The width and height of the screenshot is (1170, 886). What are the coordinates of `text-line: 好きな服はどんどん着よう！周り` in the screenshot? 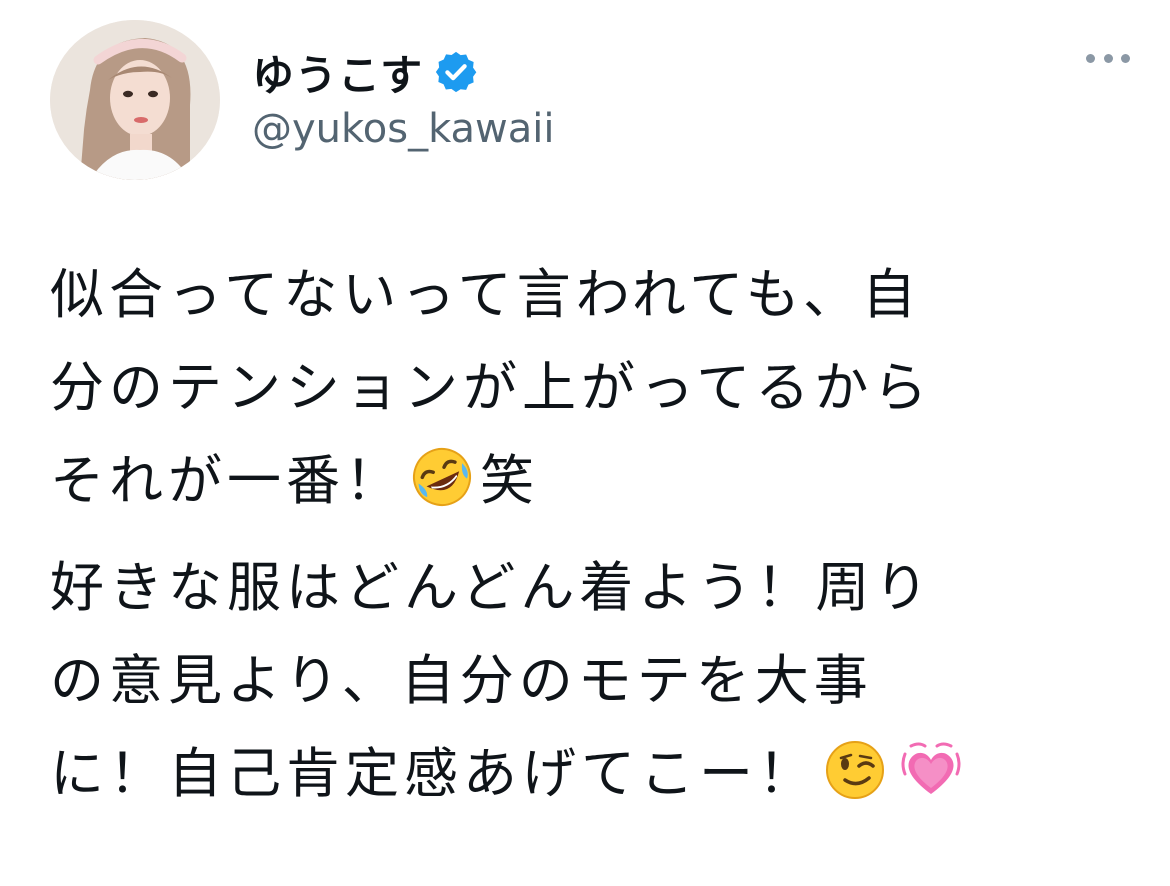 It's located at (492, 587).